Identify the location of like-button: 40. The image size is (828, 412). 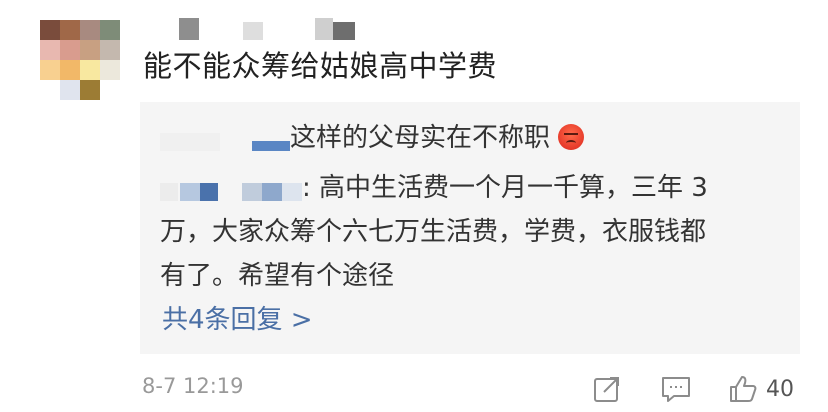
(761, 389).